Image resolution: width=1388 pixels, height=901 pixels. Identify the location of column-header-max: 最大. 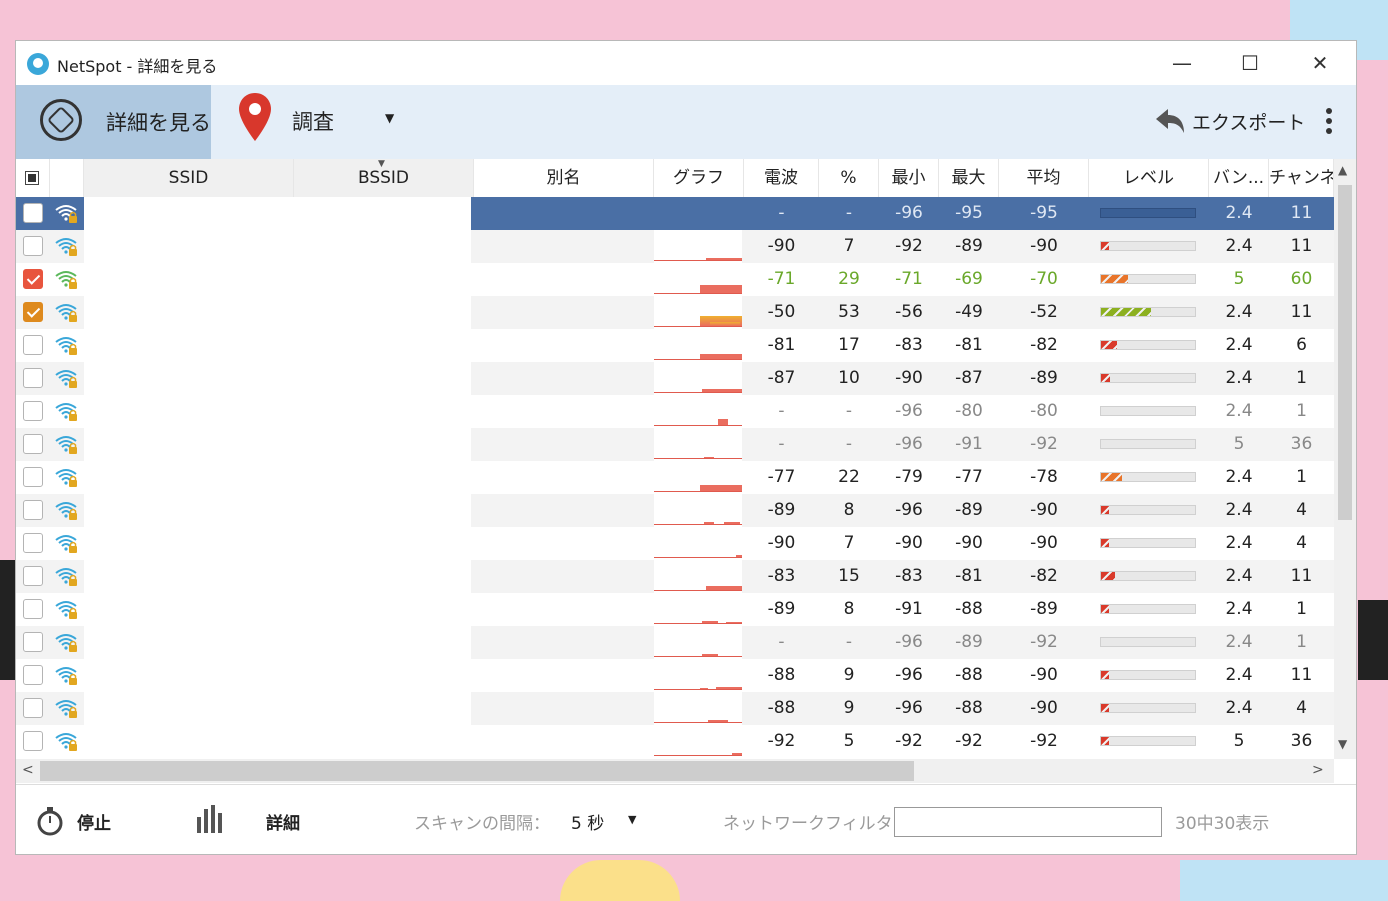
(969, 178).